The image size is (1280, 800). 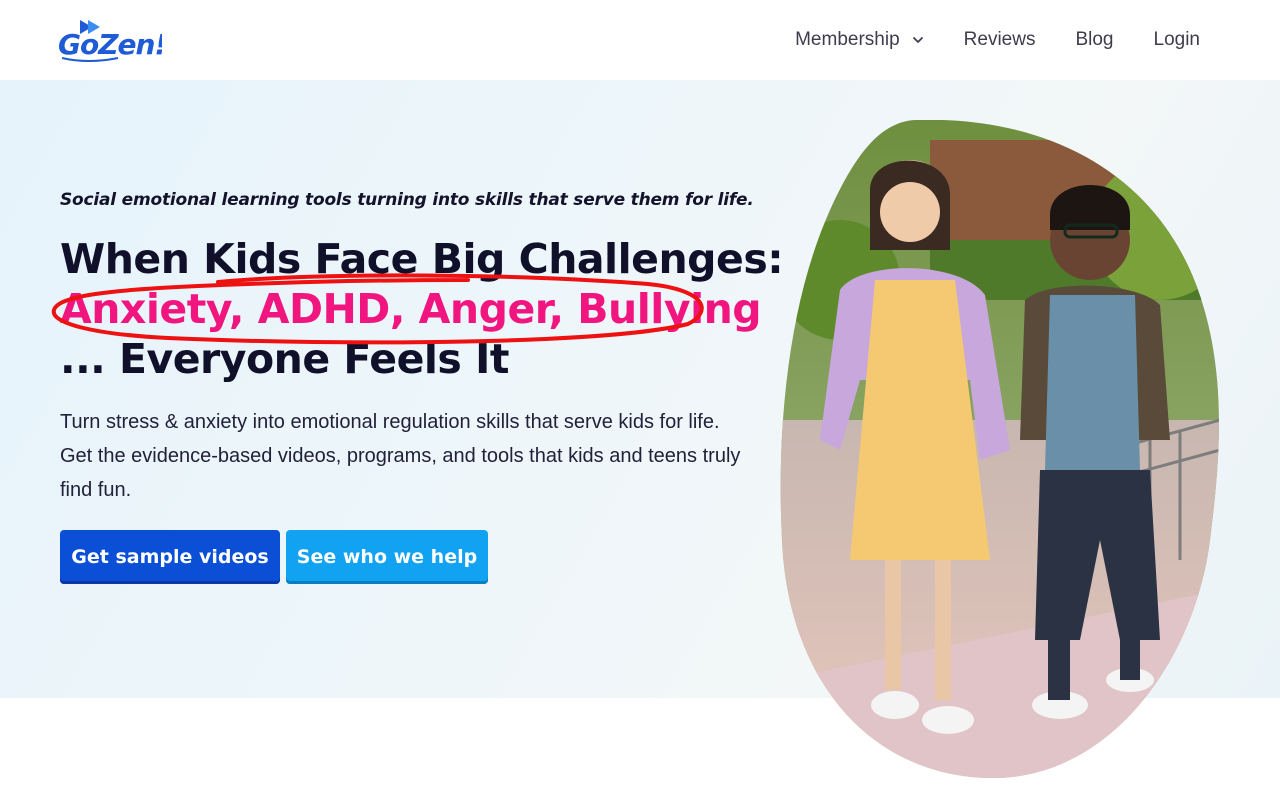 I want to click on logo-graphic: GoZen!, so click(x=110, y=41).